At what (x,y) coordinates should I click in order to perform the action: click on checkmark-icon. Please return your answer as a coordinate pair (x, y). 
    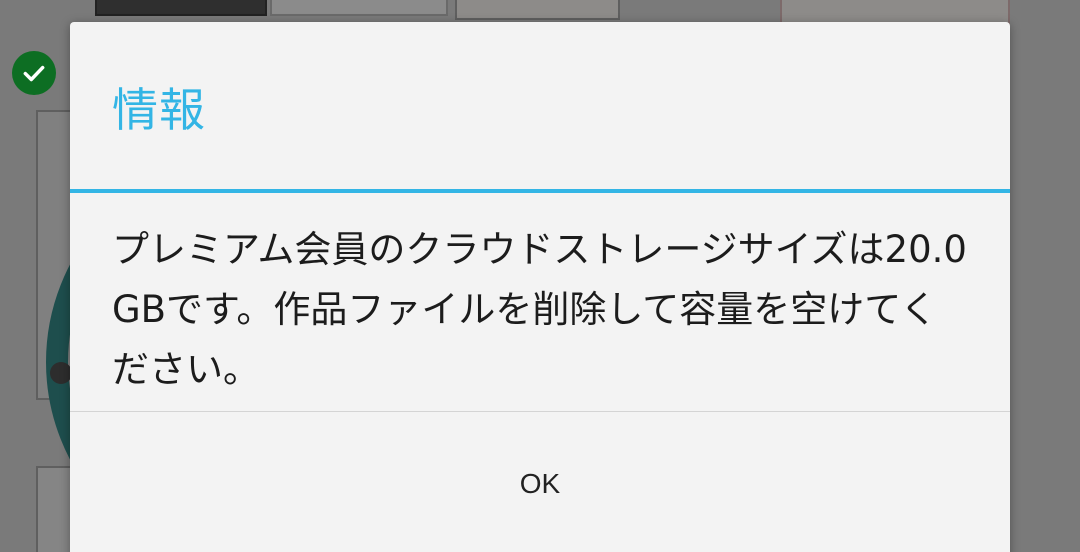
    Looking at the image, I should click on (34, 73).